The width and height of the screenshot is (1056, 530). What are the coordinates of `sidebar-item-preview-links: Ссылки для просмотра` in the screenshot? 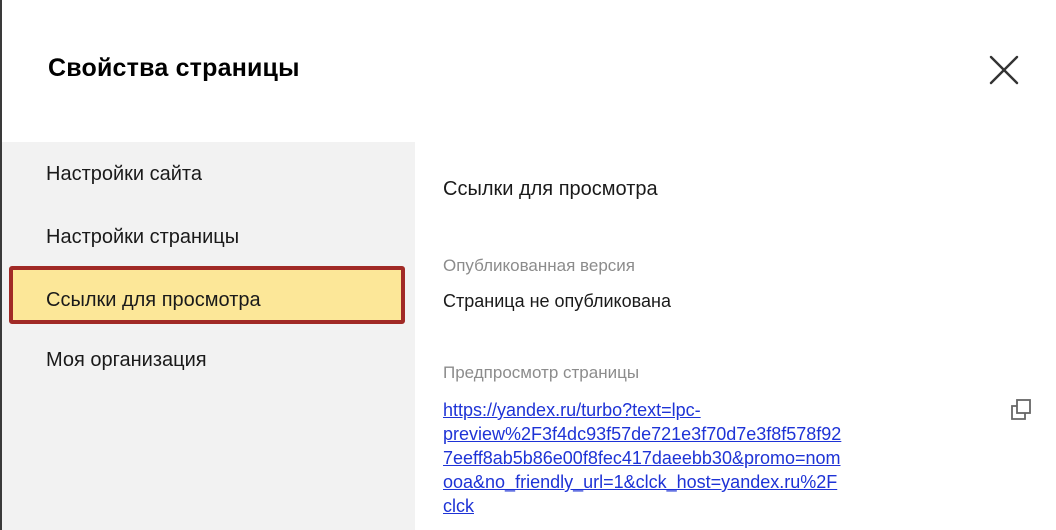 It's located at (208, 296).